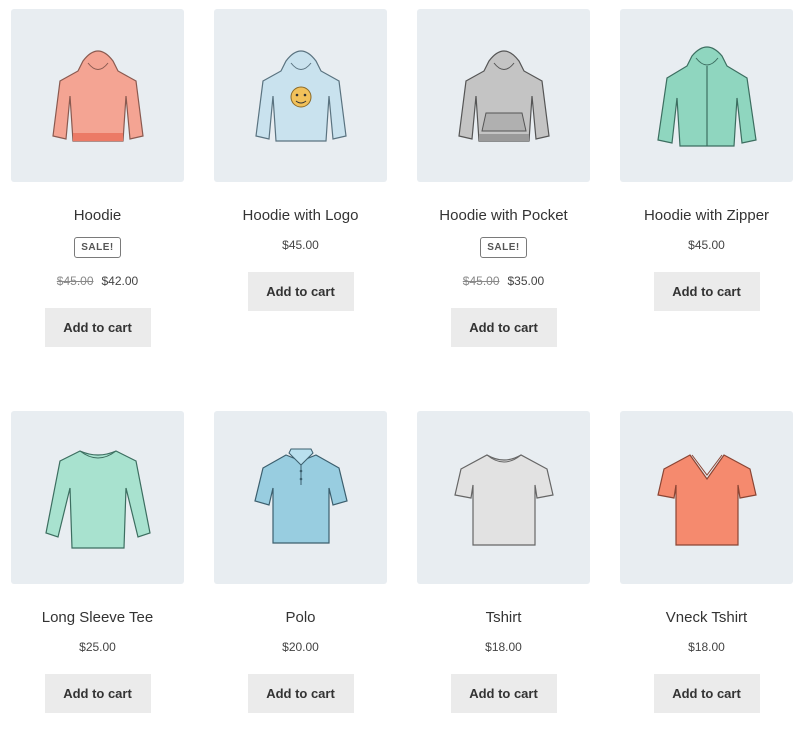 The width and height of the screenshot is (811, 733). I want to click on product-card: Vneck Tshirt $18.00 Add to cart, so click(706, 562).